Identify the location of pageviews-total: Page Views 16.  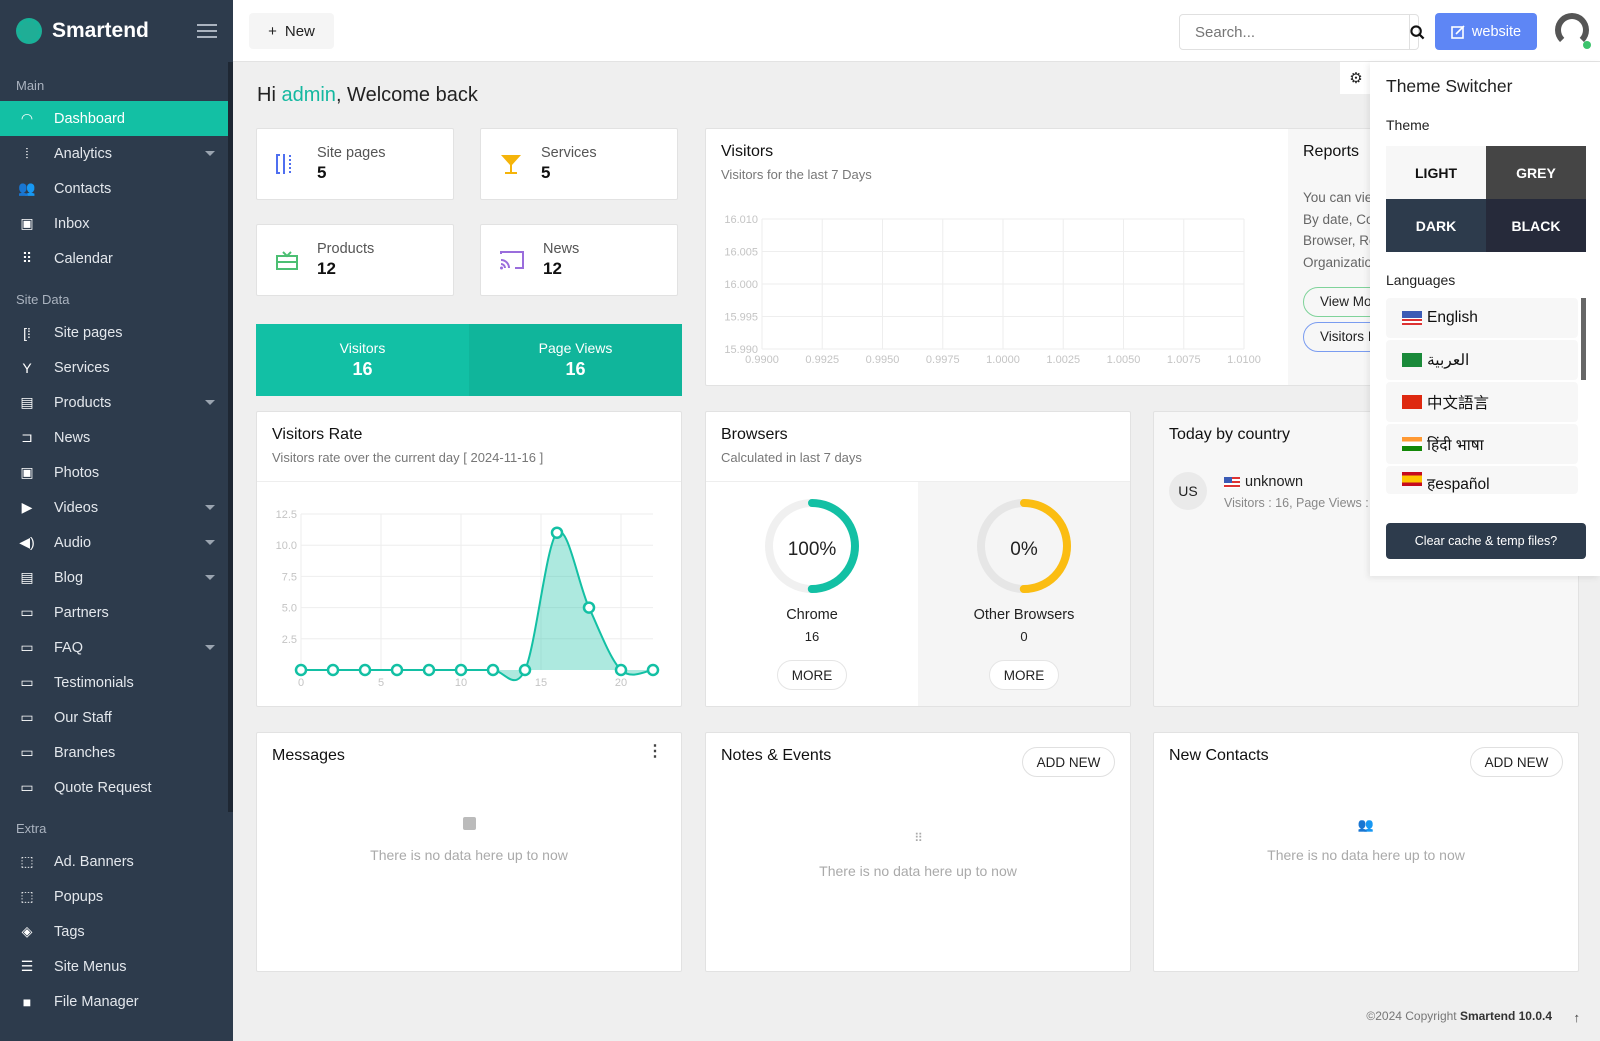
(575, 360).